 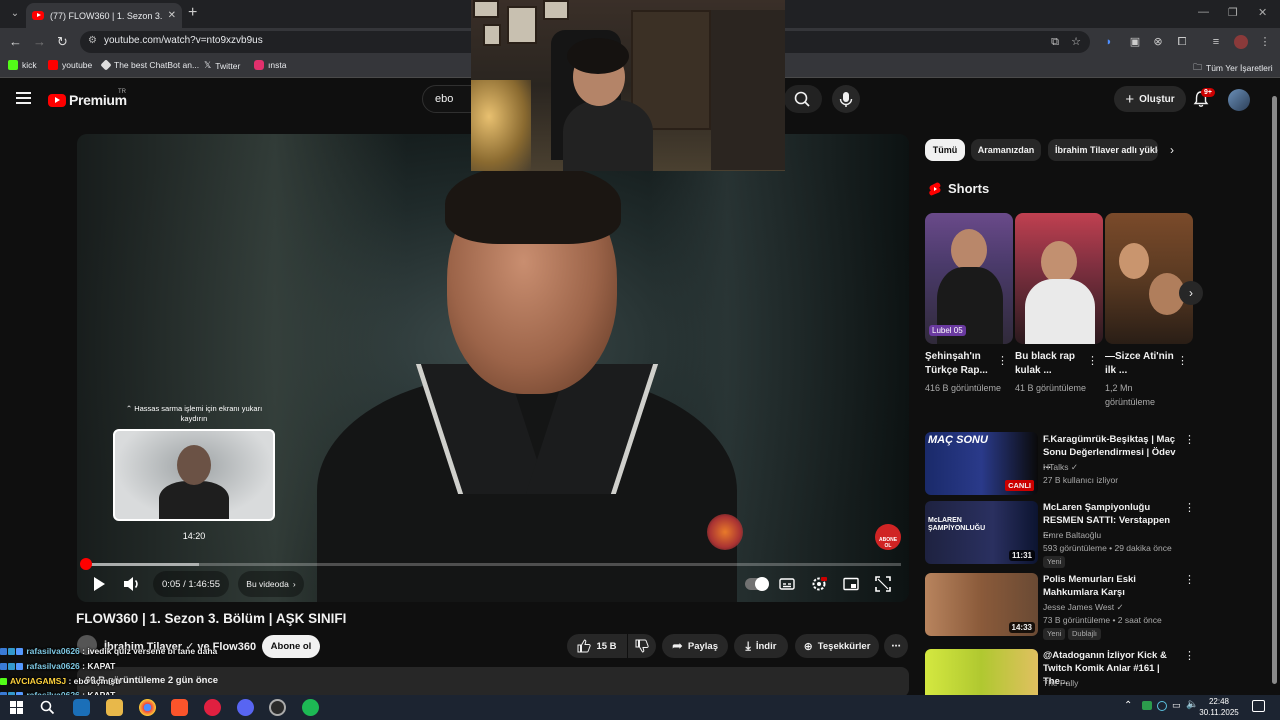 What do you see at coordinates (1103, 150) in the screenshot?
I see `chip-uploader: İbrahim Tilaver adlı yükleyici` at bounding box center [1103, 150].